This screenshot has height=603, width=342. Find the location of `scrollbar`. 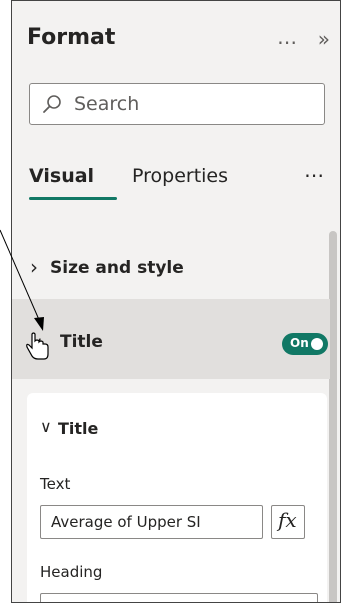

scrollbar is located at coordinates (333, 416).